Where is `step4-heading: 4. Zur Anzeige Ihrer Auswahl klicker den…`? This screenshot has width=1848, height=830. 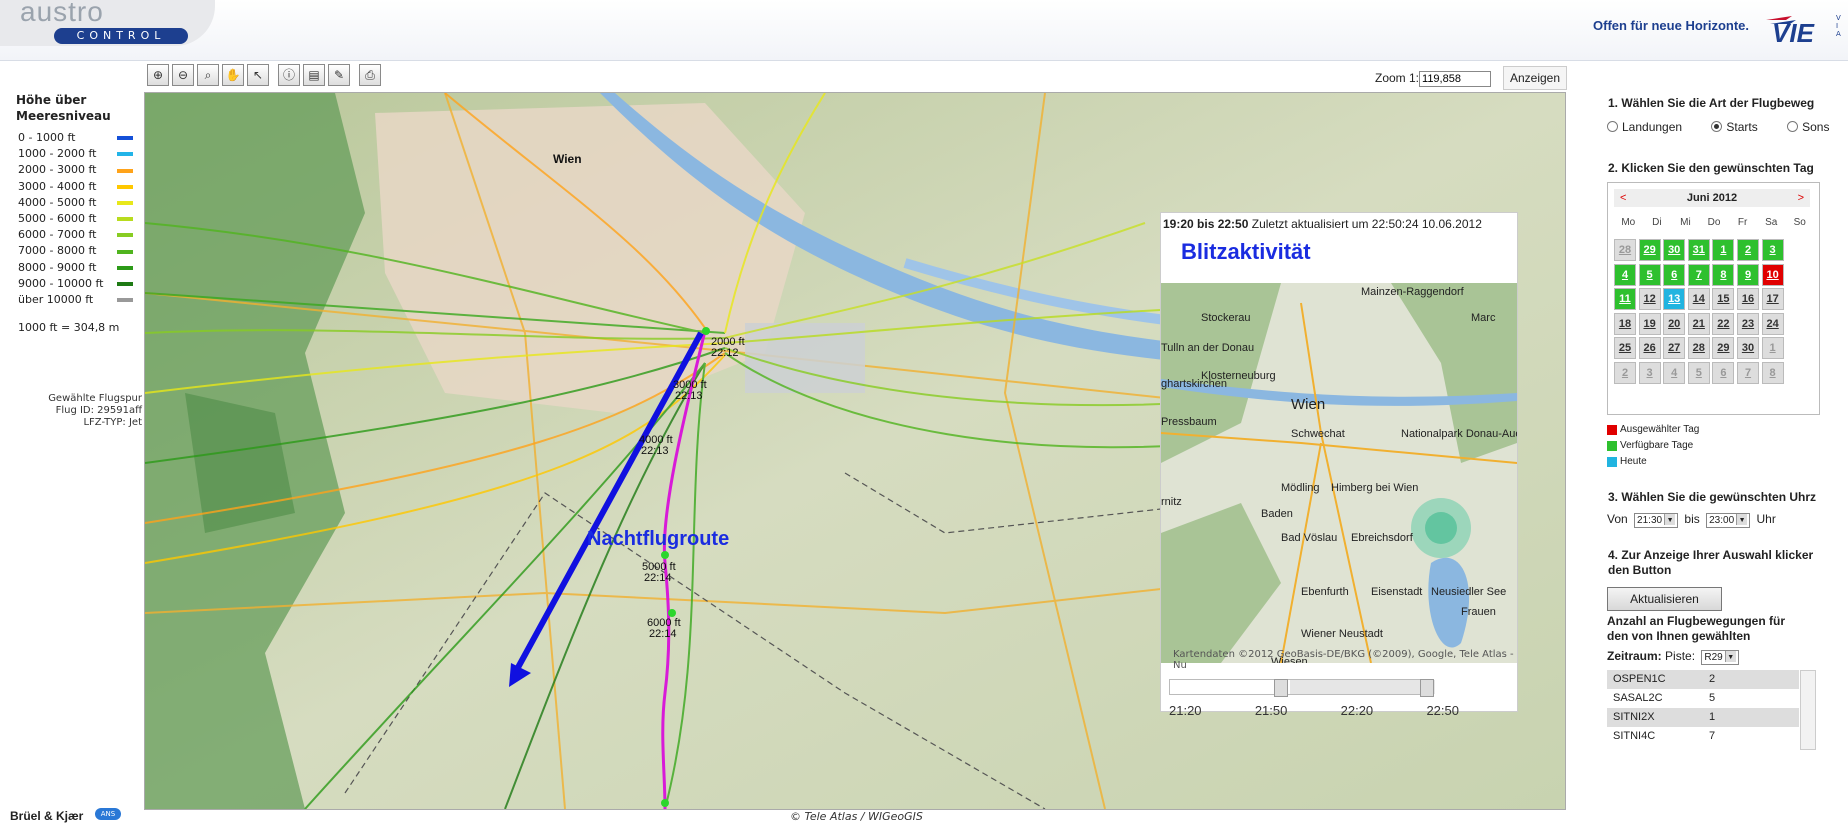
step4-heading: 4. Zur Anzeige Ihrer Auswahl klicker den… is located at coordinates (1710, 563).